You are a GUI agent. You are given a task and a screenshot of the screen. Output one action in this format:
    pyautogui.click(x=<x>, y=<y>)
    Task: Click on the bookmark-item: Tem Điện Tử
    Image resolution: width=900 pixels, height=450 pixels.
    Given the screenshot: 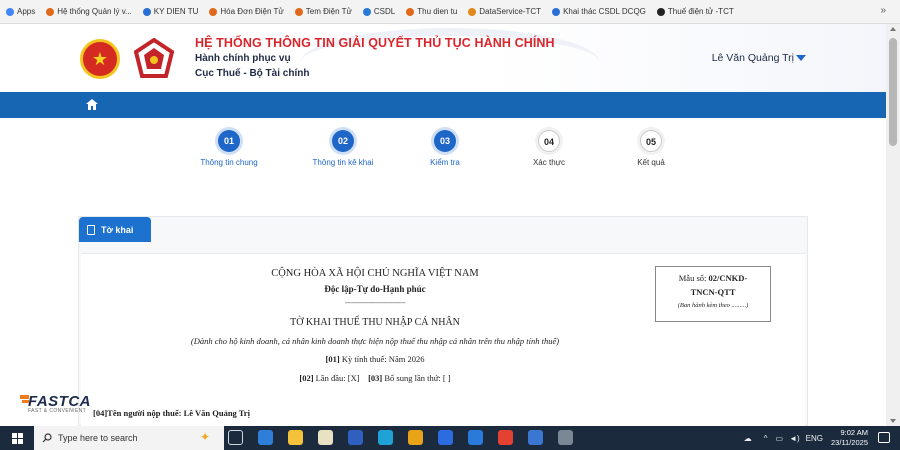 What is the action you would take?
    pyautogui.click(x=323, y=11)
    